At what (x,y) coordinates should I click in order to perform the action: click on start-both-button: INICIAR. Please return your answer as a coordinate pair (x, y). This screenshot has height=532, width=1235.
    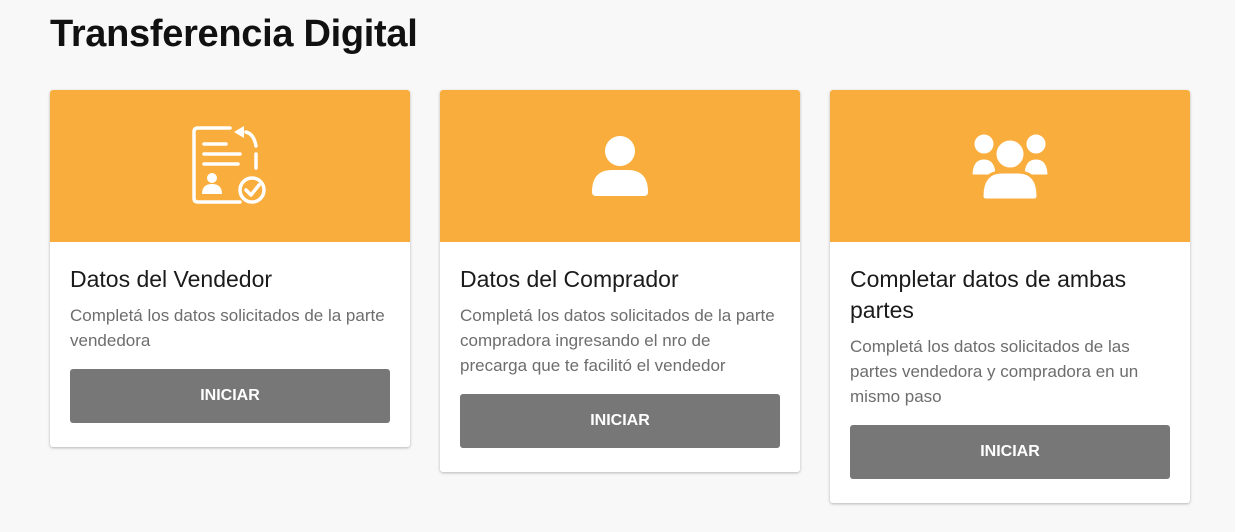
    Looking at the image, I should click on (1010, 452).